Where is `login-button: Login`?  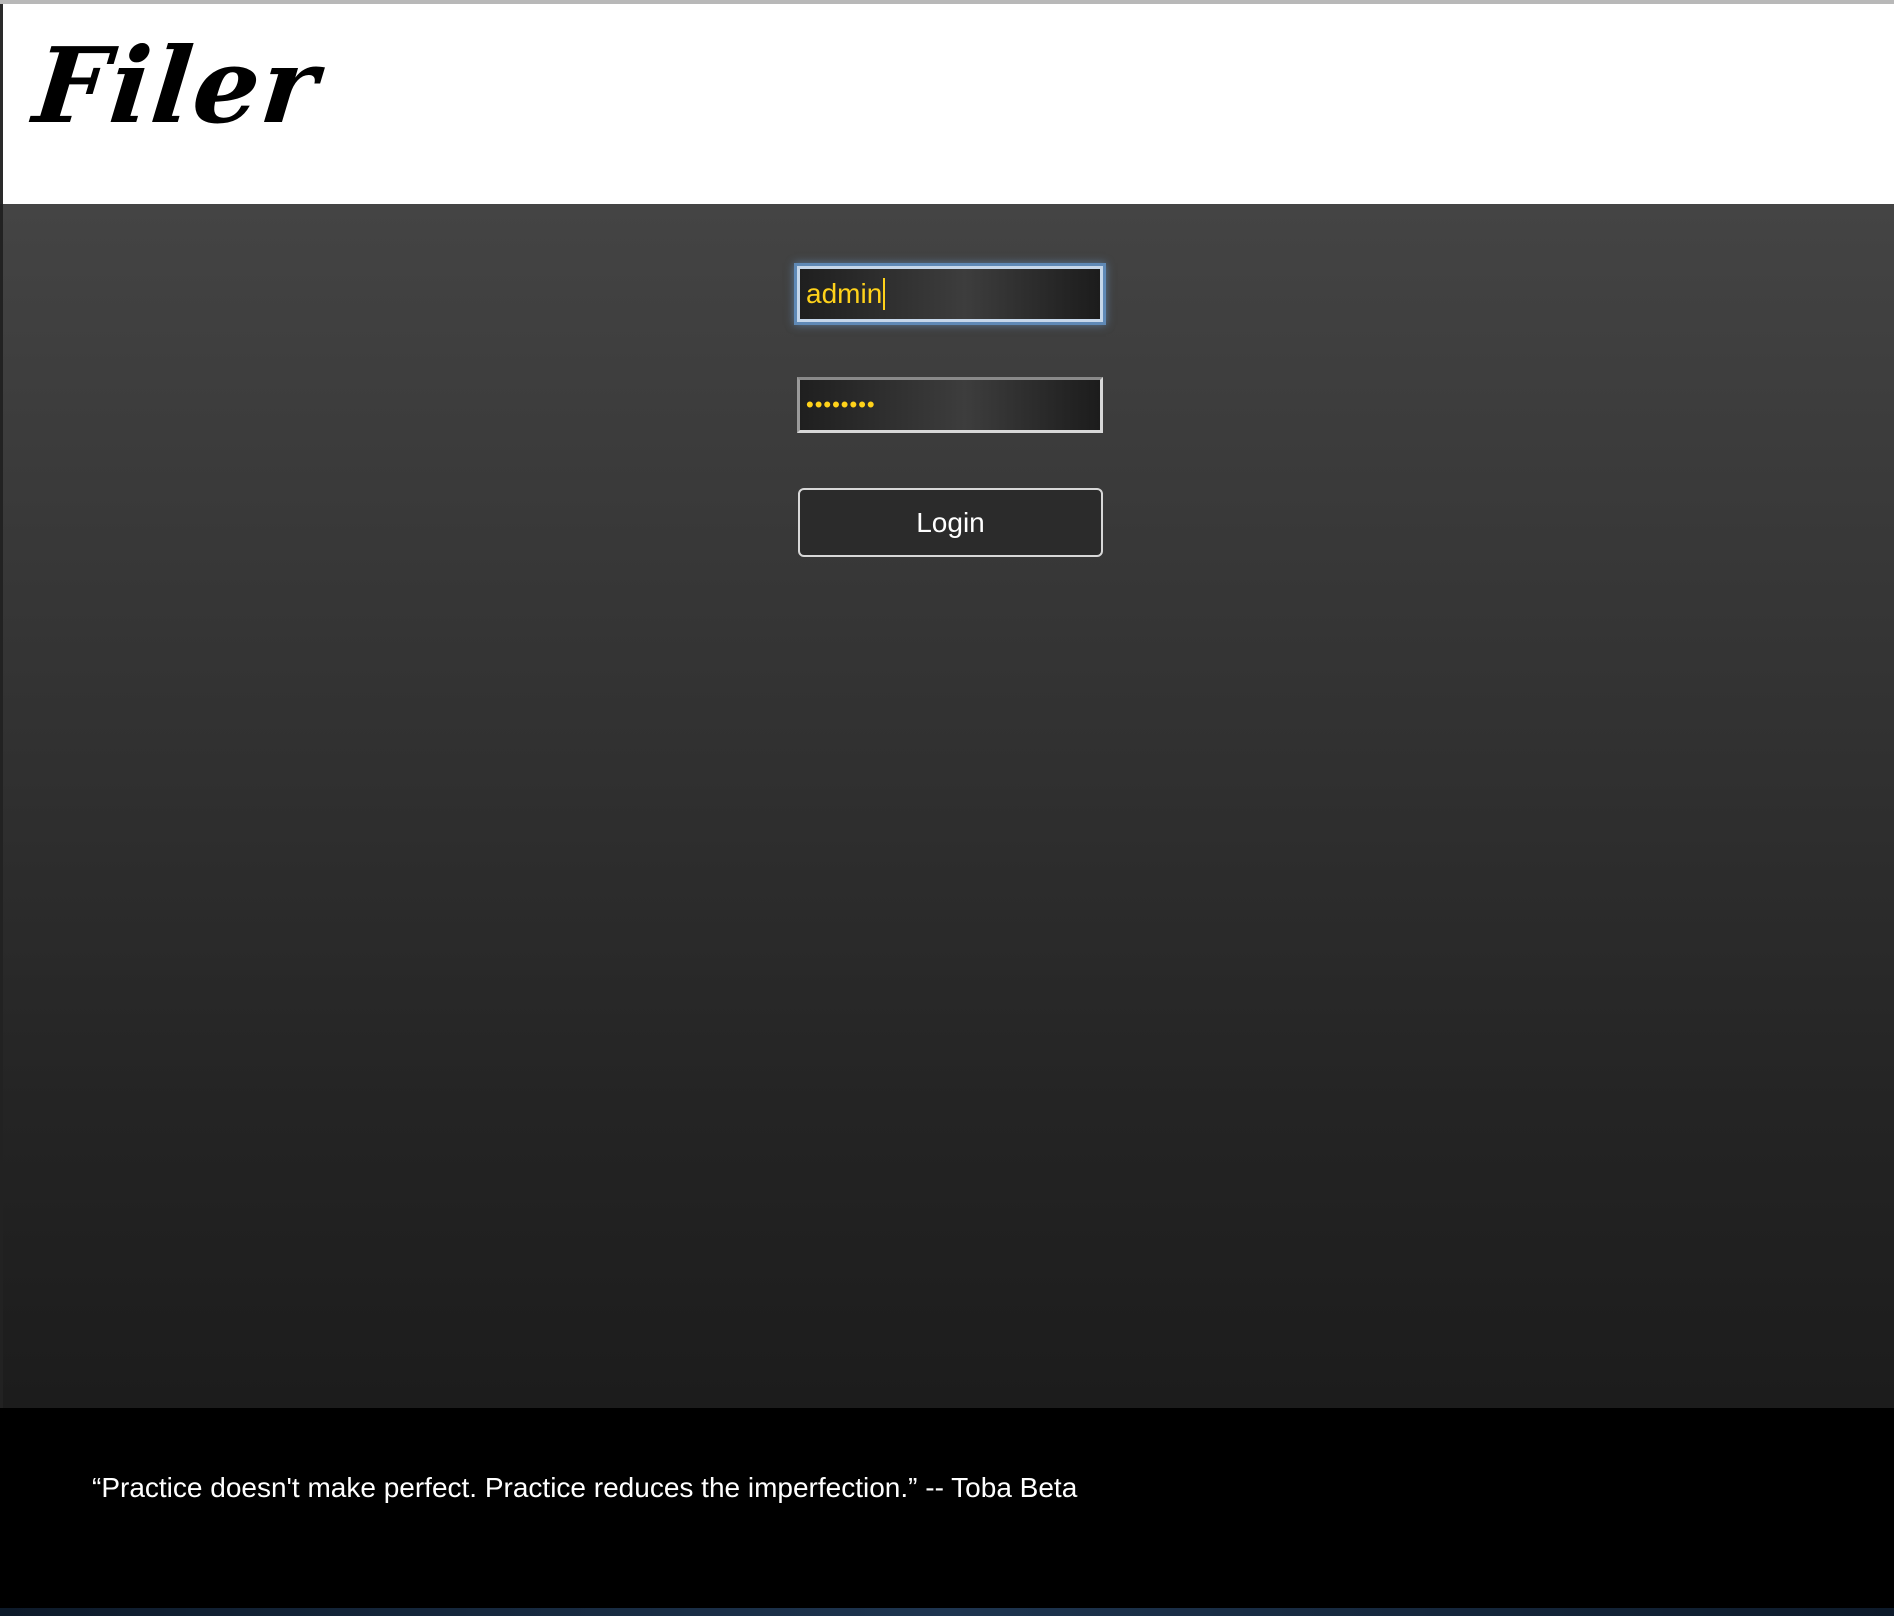 login-button: Login is located at coordinates (950, 522).